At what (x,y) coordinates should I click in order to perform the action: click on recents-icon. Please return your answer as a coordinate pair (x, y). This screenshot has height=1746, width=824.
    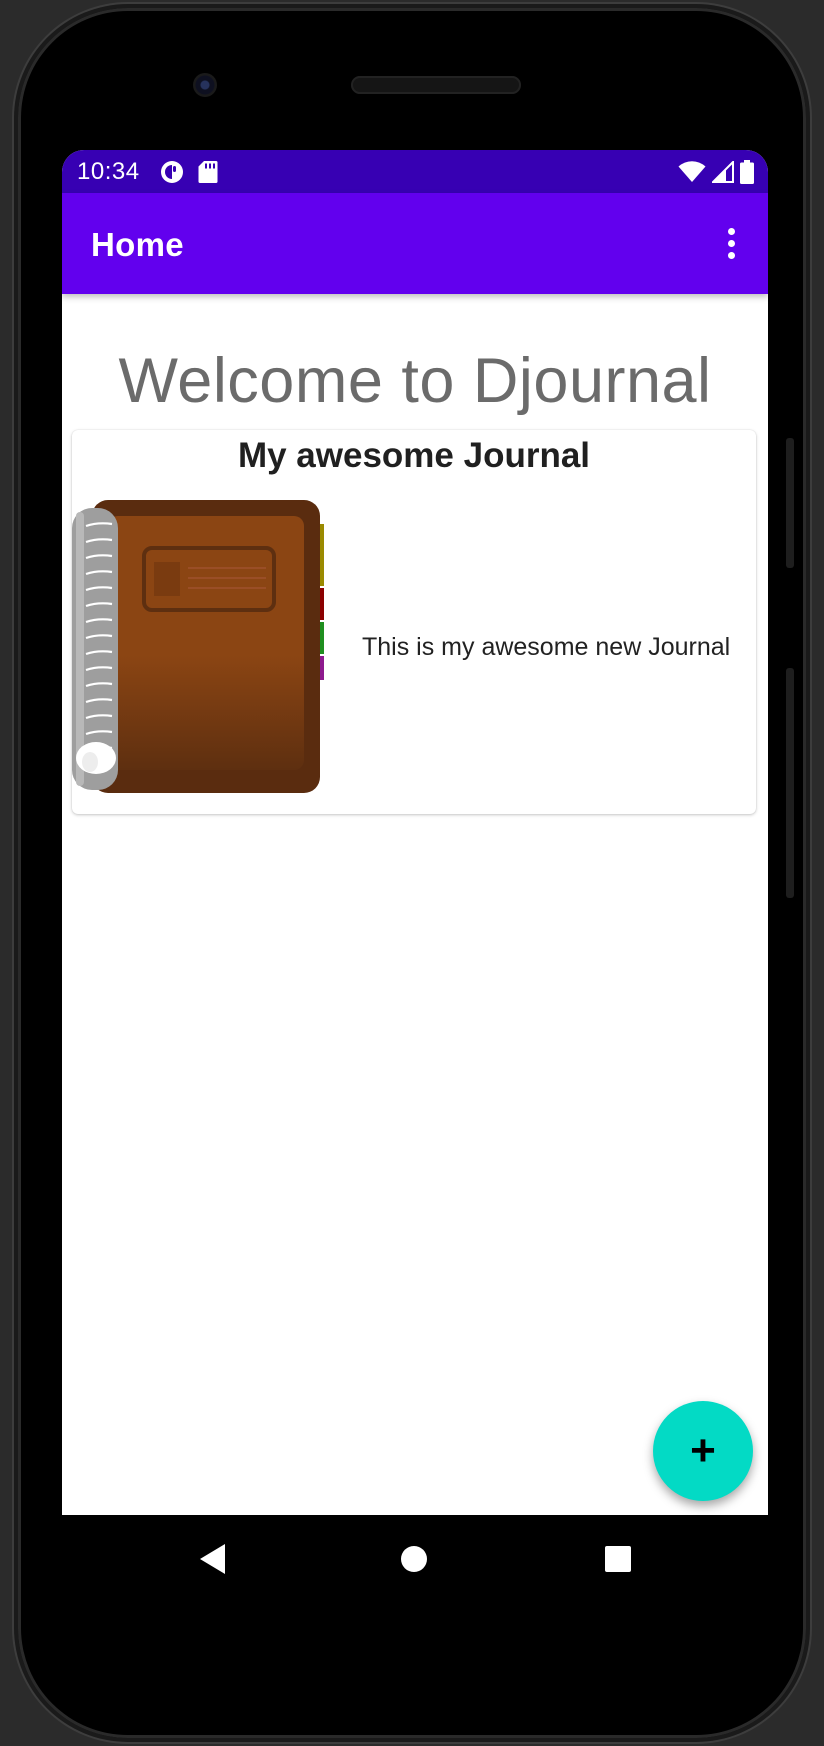
    Looking at the image, I should click on (618, 1559).